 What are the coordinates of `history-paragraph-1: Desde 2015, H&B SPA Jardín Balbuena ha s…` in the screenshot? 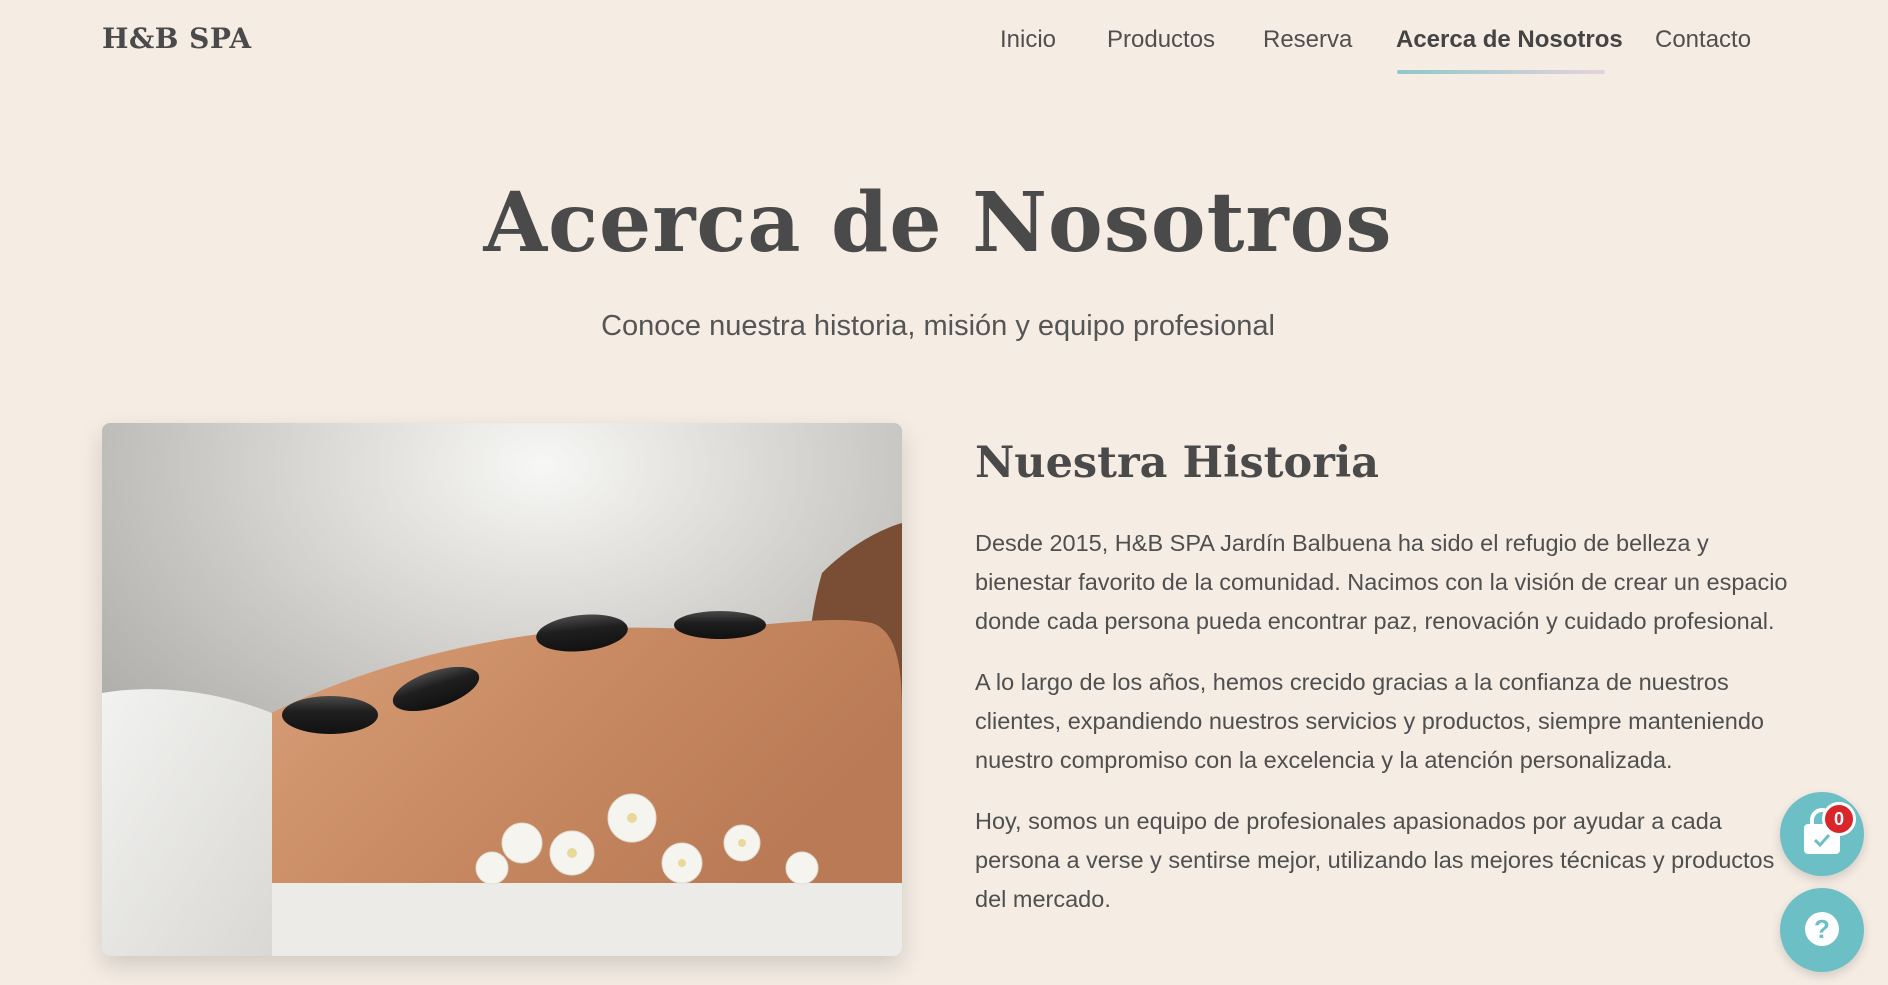 It's located at (1381, 582).